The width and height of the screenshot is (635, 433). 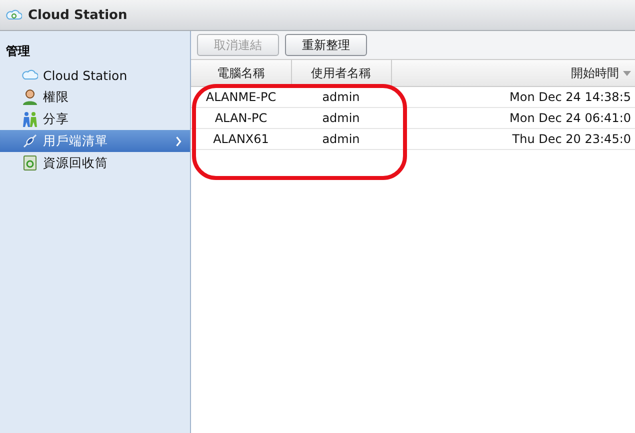 What do you see at coordinates (241, 118) in the screenshot?
I see `table-cell: ALAN-PC` at bounding box center [241, 118].